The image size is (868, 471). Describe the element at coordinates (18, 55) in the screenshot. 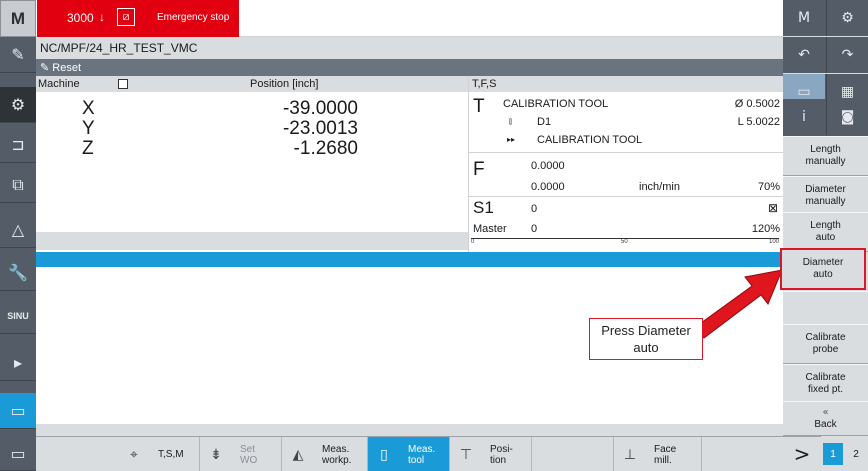

I see `edit-pencil-icon: ✎` at that location.